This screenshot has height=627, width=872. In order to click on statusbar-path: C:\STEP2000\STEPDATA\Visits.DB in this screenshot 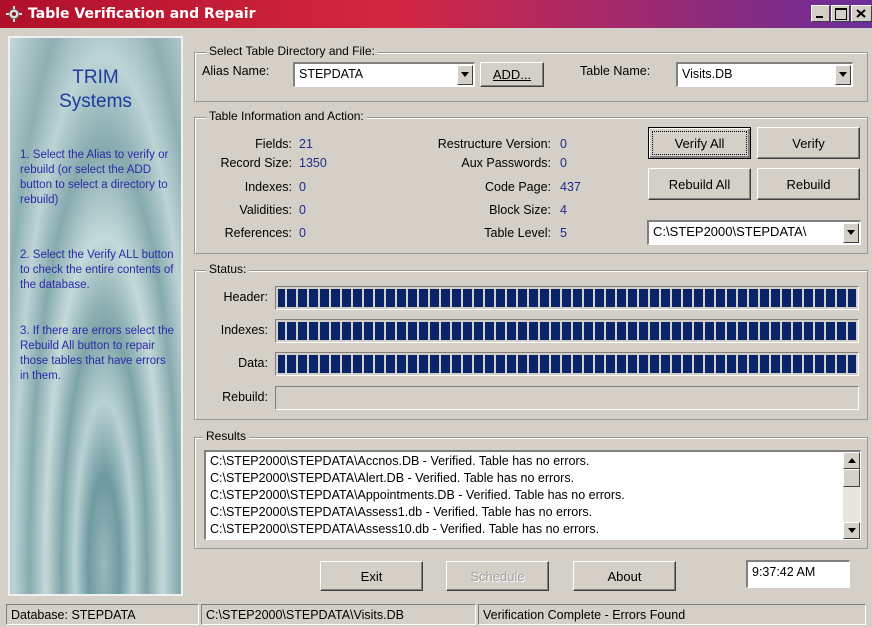, I will do `click(338, 614)`.